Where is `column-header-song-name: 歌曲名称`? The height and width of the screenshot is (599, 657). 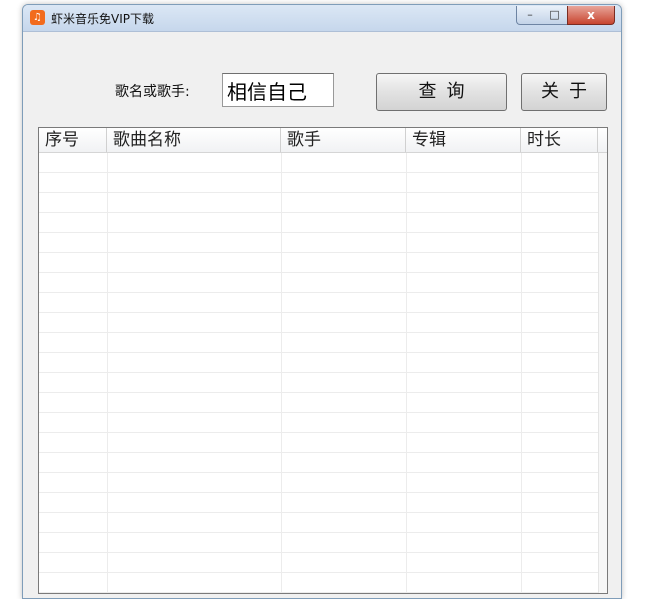
column-header-song-name: 歌曲名称 is located at coordinates (194, 140).